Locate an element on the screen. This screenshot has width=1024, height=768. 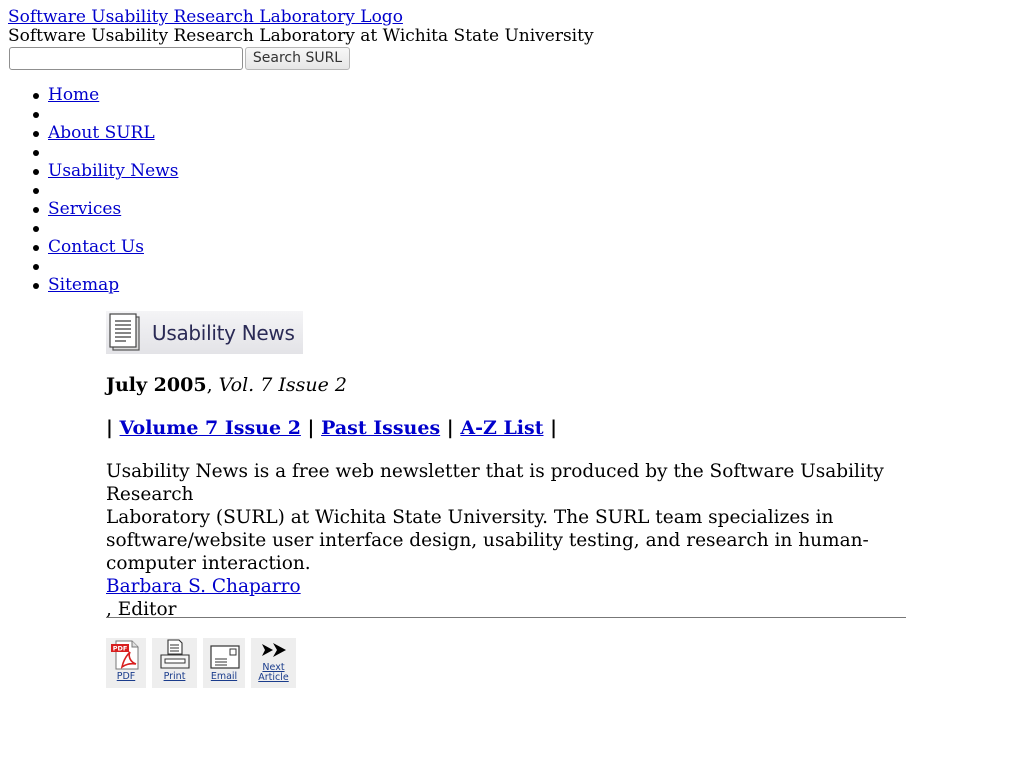
issue-date: July 2005 is located at coordinates (156, 385).